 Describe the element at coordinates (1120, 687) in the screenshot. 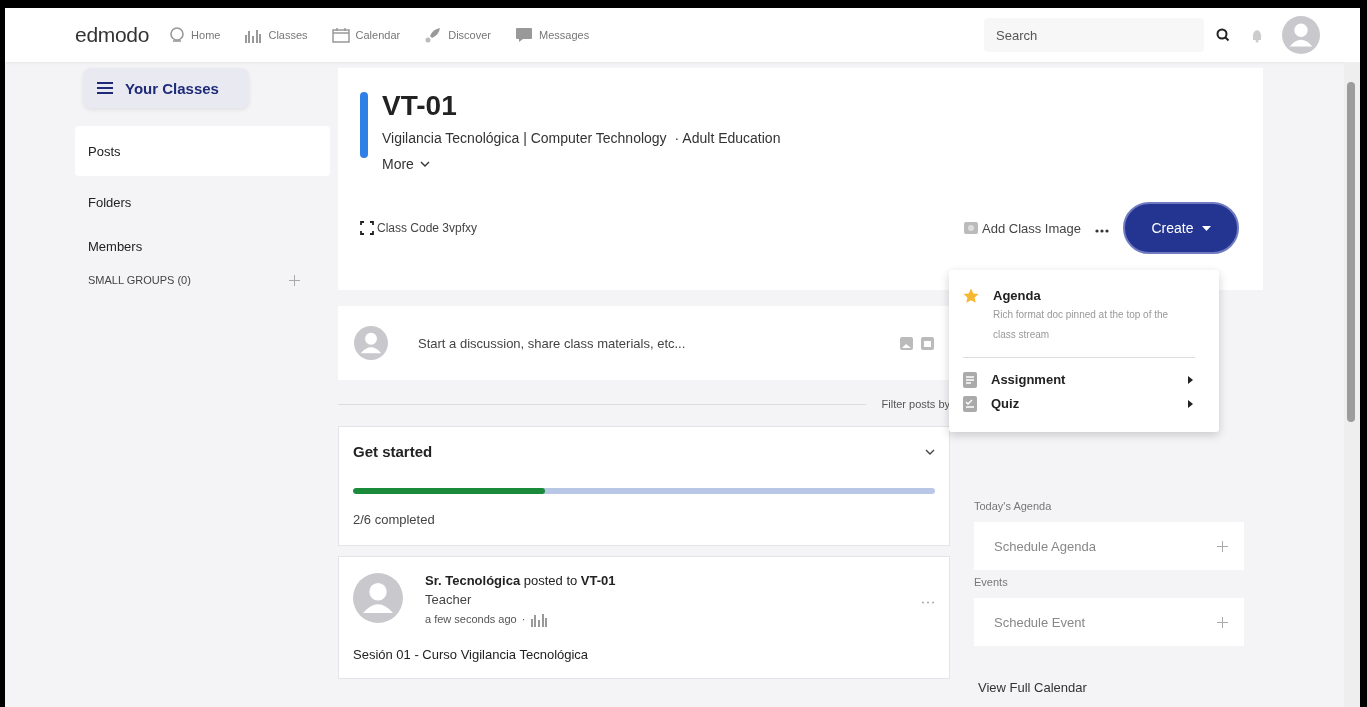

I see `calendar-link: View Full Calendar` at that location.